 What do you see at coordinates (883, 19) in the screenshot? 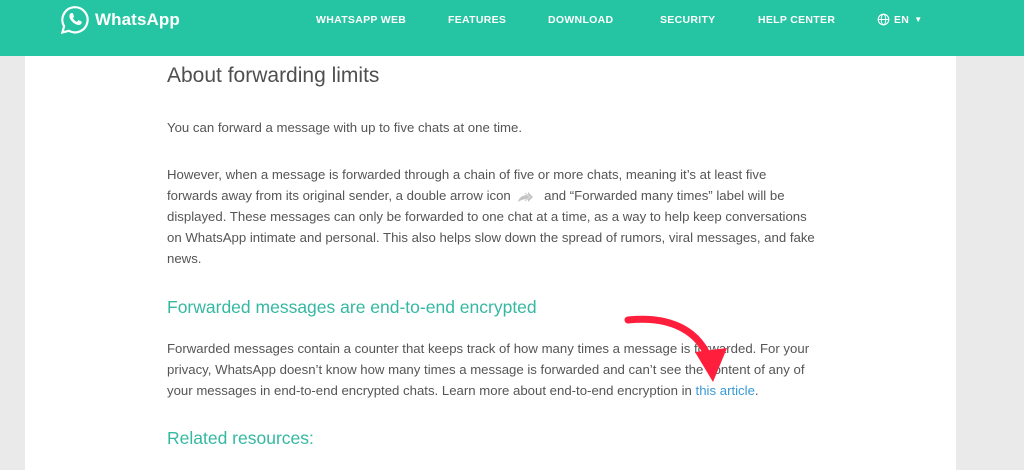
I see `globe-icon` at bounding box center [883, 19].